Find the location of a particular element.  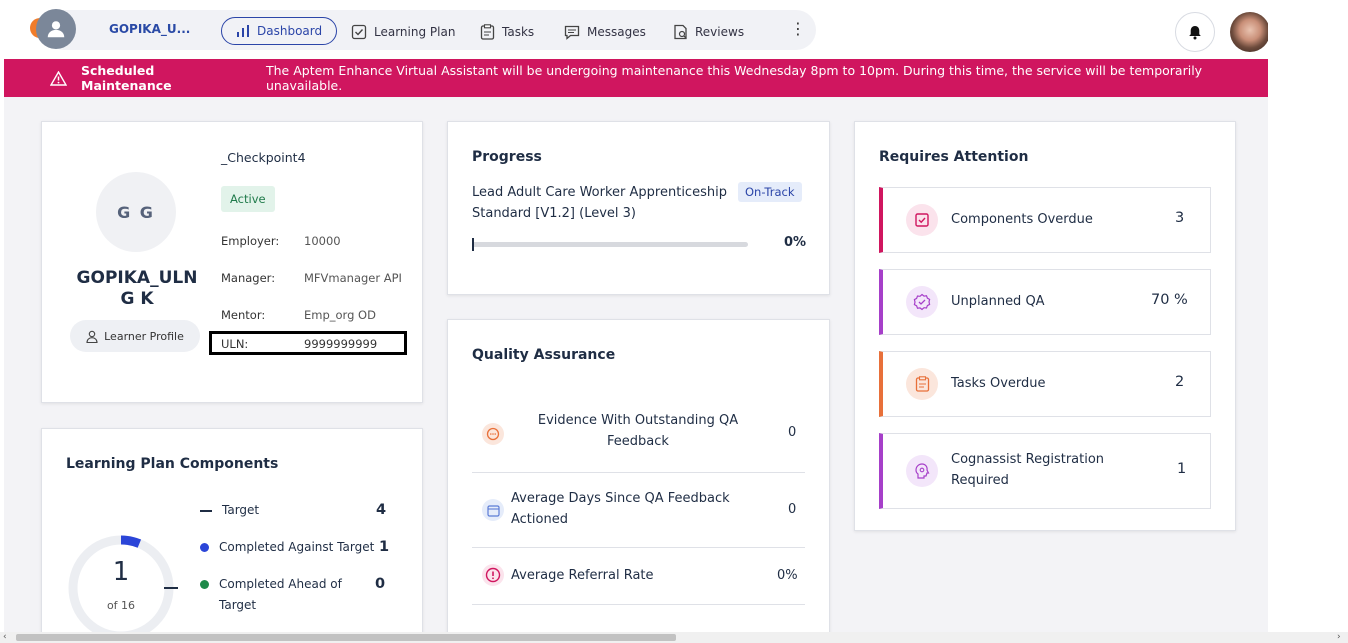

tab-dashboard-label: Dashboard is located at coordinates (290, 31).